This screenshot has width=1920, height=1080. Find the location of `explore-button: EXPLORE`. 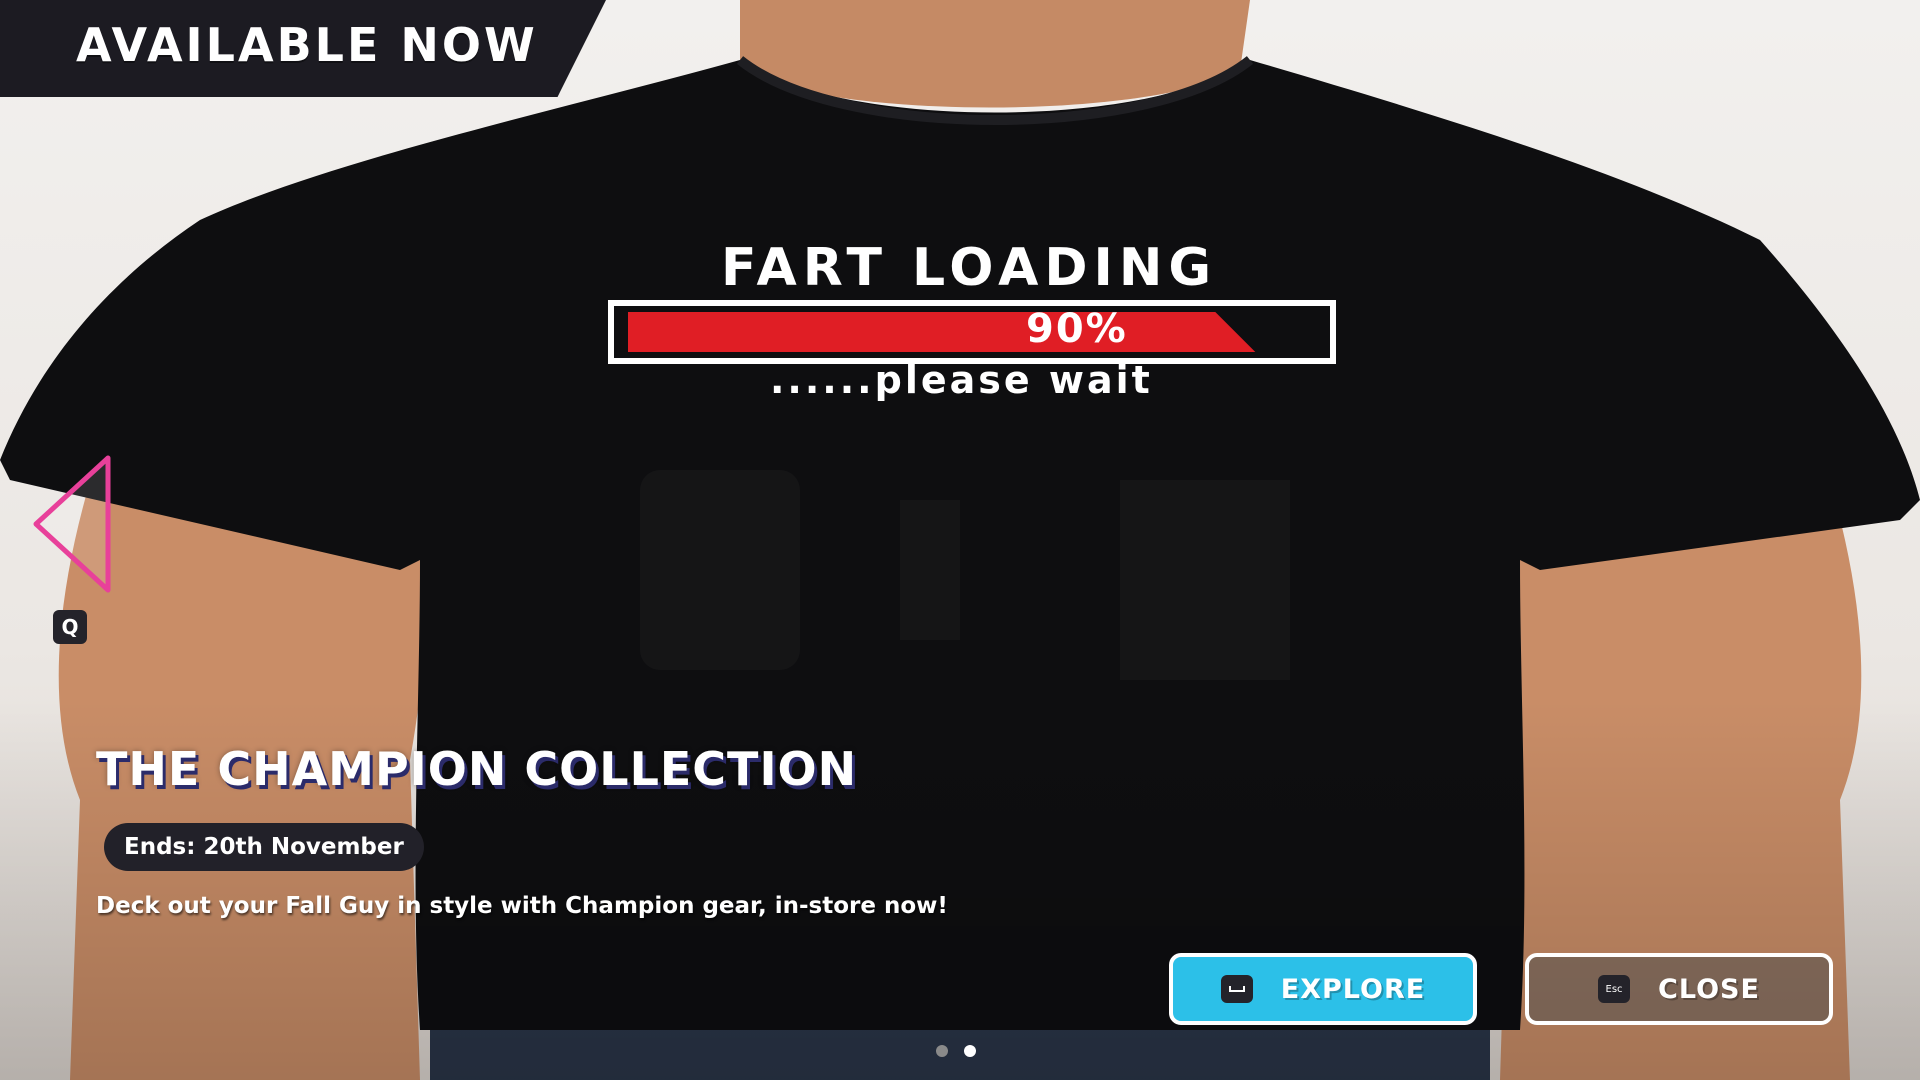

explore-button: EXPLORE is located at coordinates (1323, 989).